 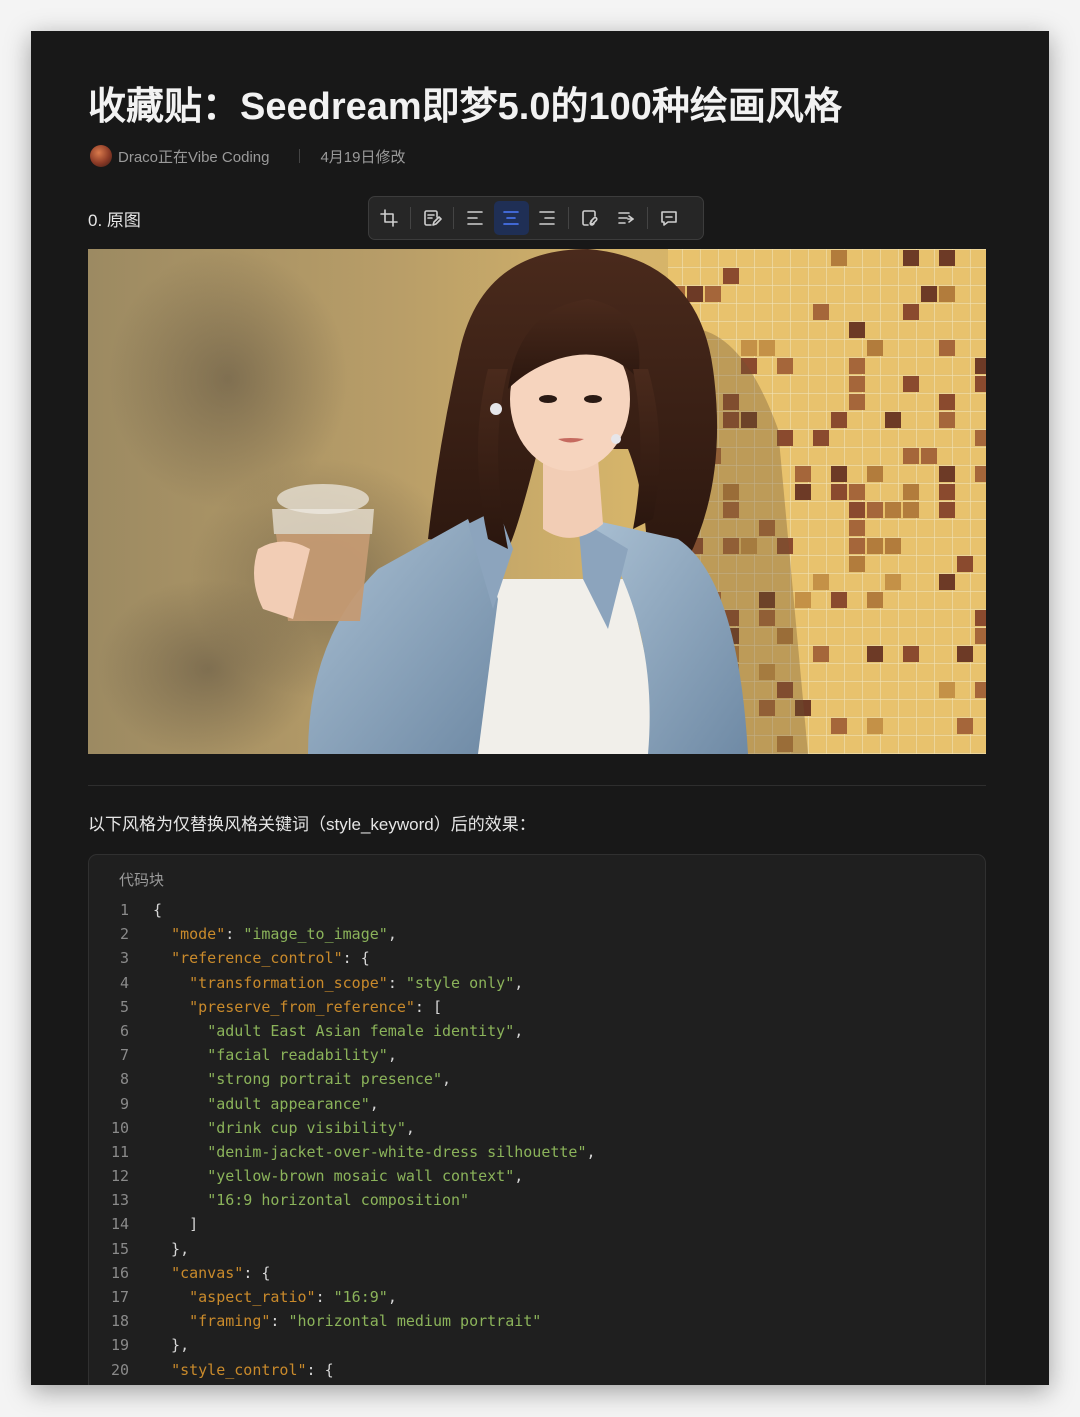 What do you see at coordinates (288, 1103) in the screenshot?
I see `code-token: "adult appearance"` at bounding box center [288, 1103].